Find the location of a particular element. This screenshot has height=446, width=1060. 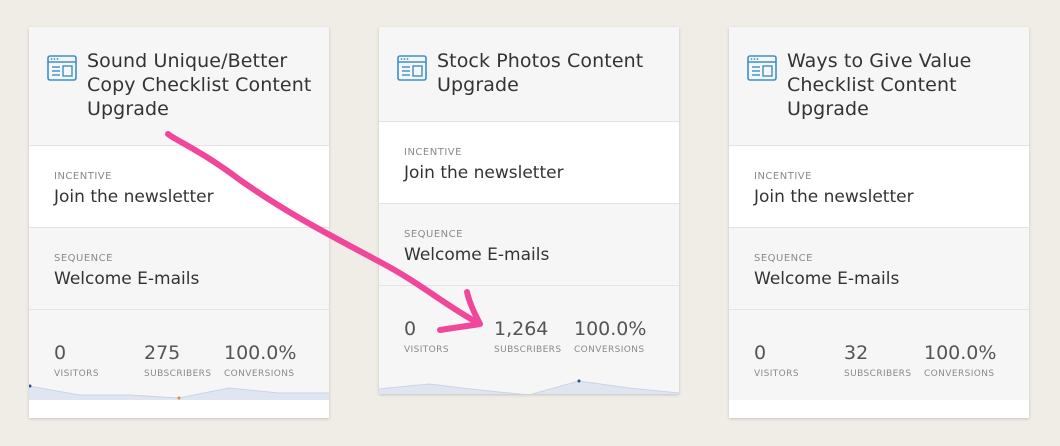

card-title-line: Ways to Give Value is located at coordinates (879, 61).